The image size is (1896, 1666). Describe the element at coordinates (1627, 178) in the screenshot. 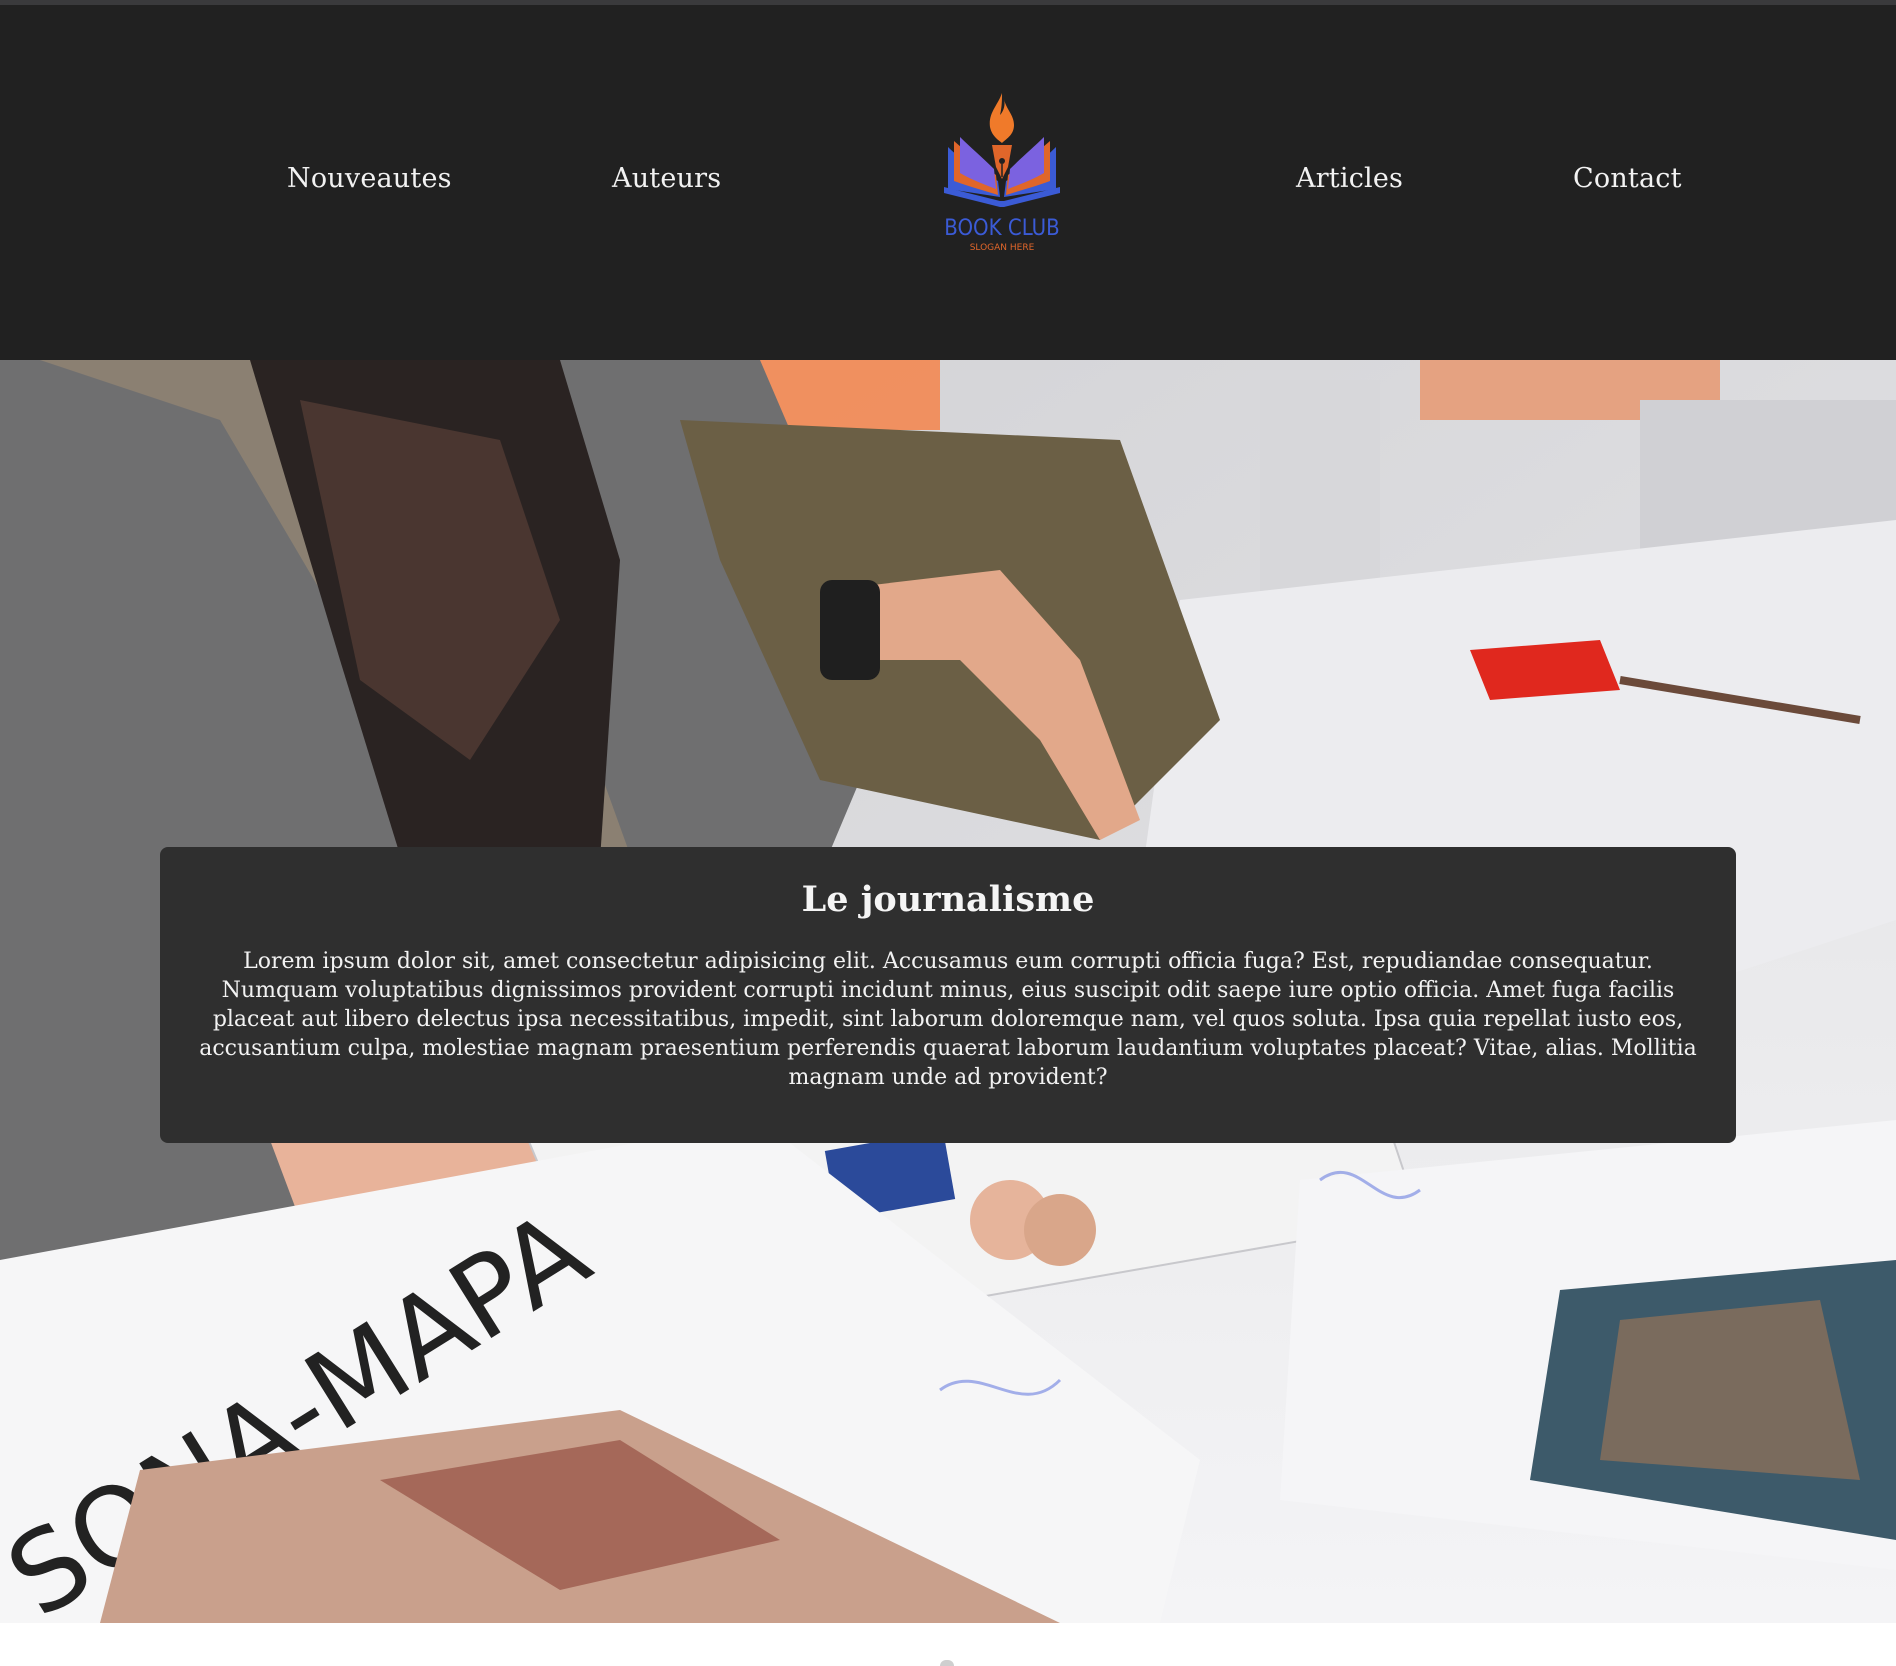

I see `nav-link-contact: Contact` at that location.